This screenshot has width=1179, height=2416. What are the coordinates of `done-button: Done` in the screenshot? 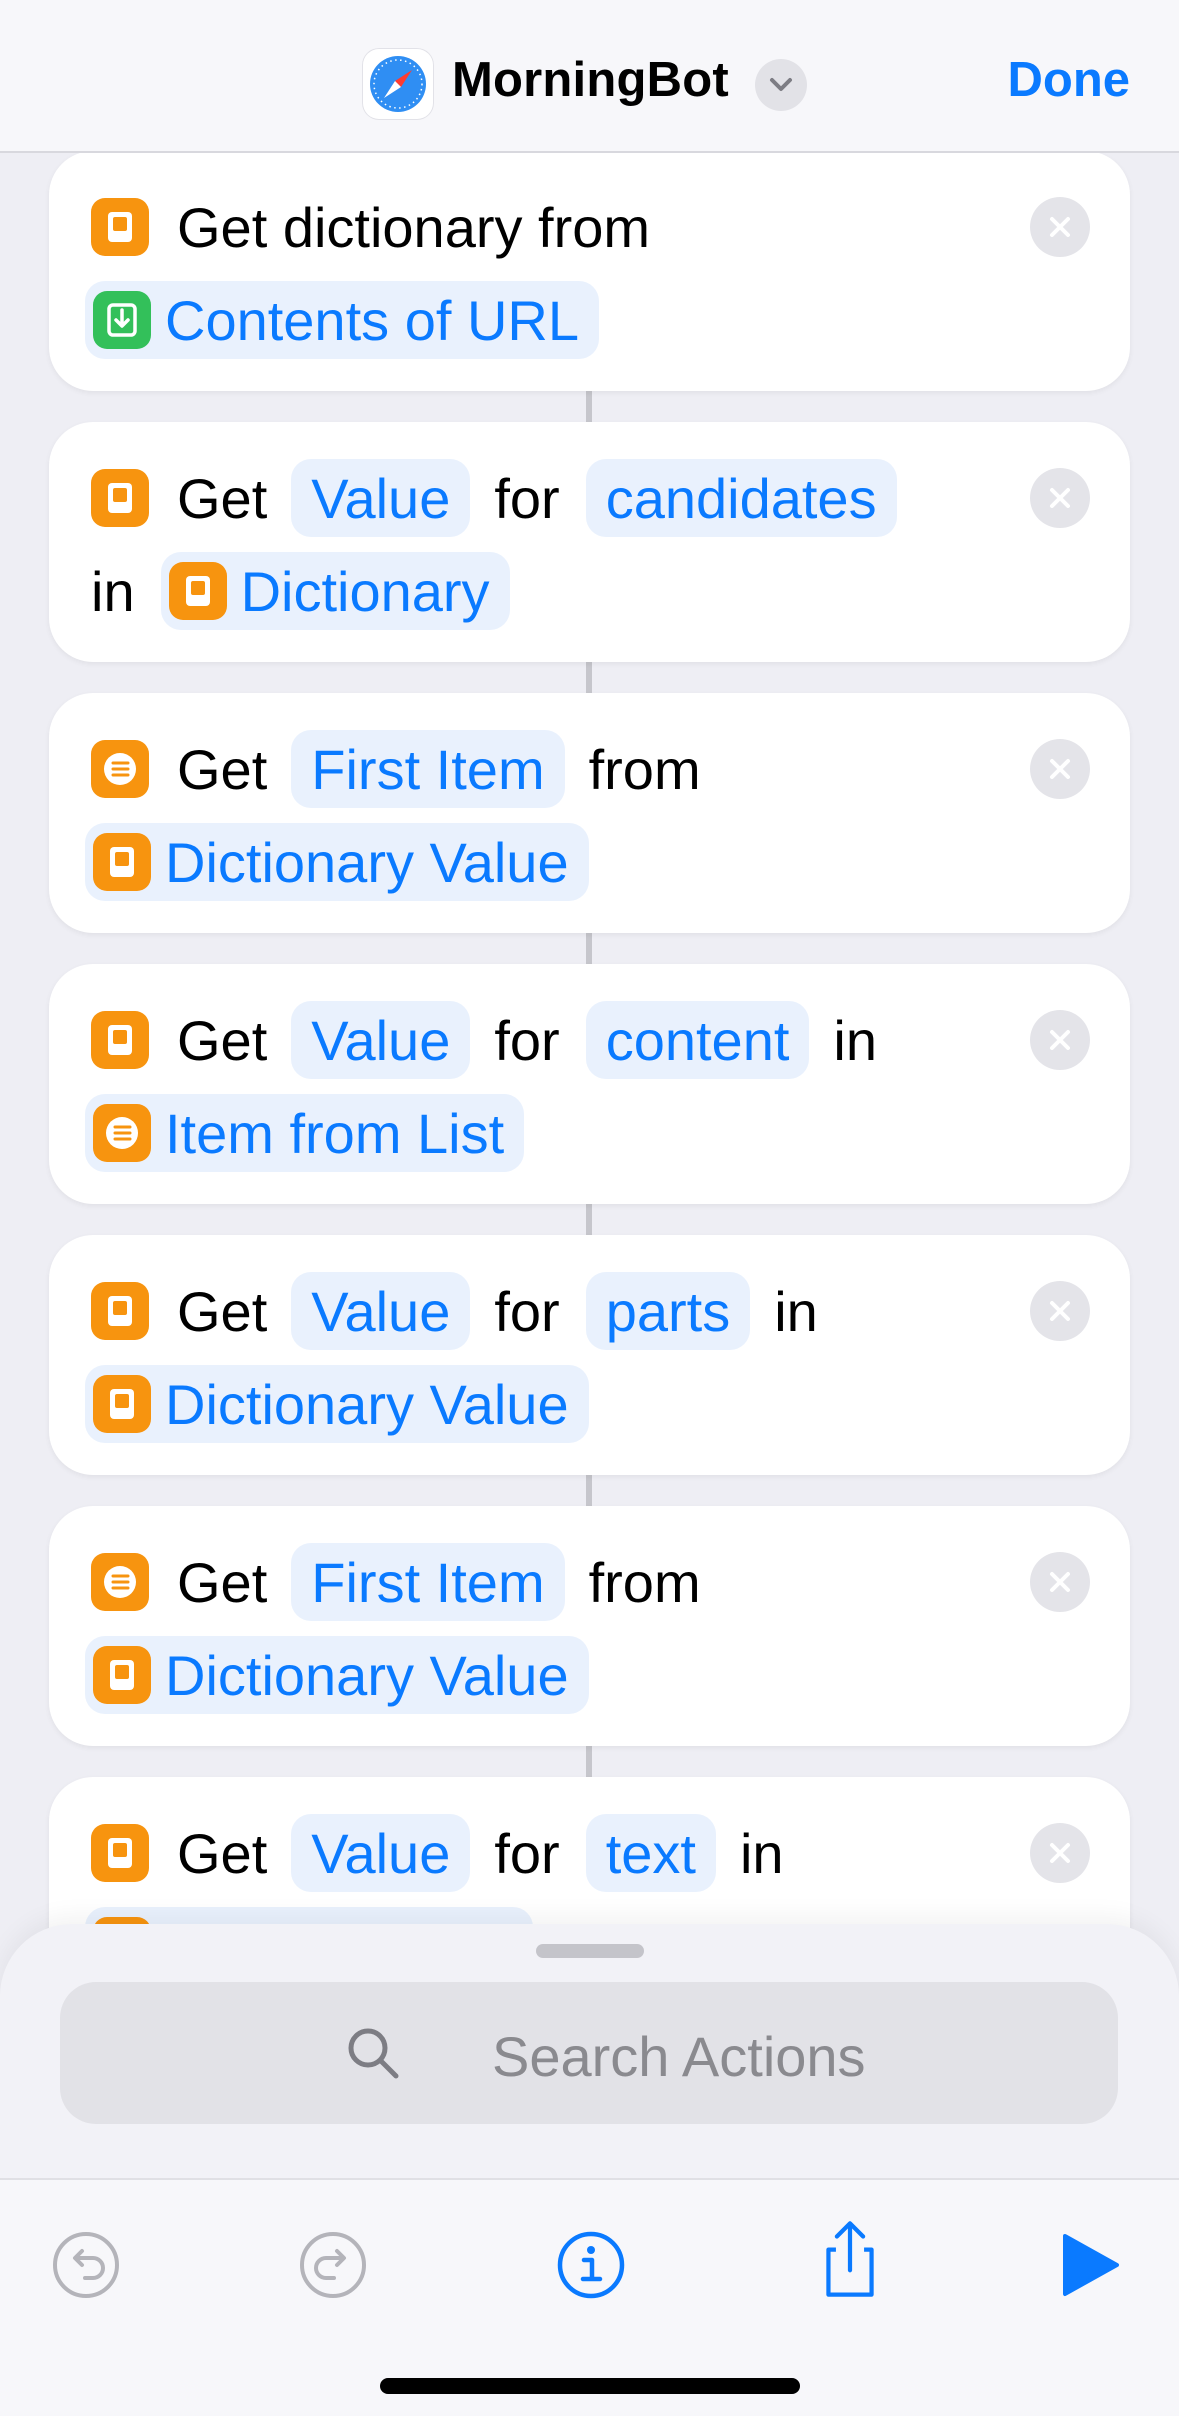 It's located at (1069, 80).